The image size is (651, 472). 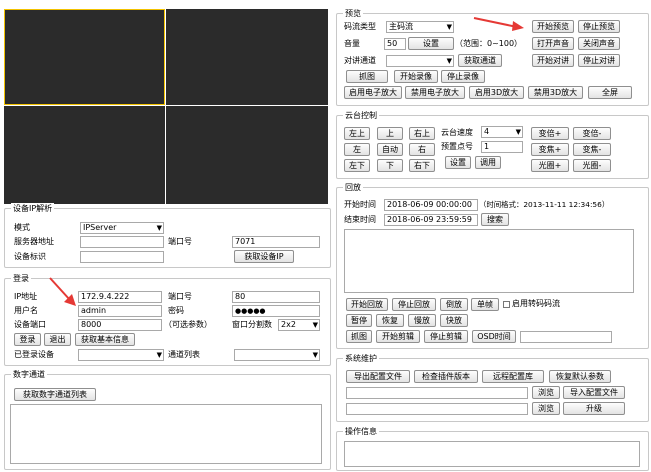 What do you see at coordinates (361, 115) in the screenshot?
I see `ptz-legend: 云台控制` at bounding box center [361, 115].